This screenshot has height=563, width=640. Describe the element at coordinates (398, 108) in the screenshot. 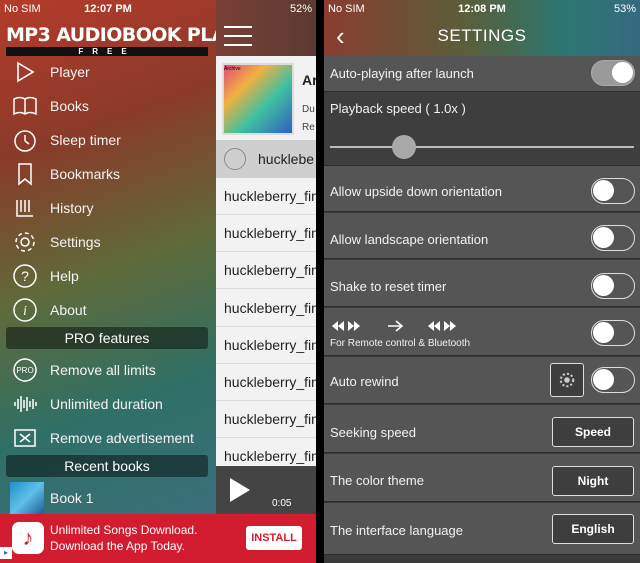

I see `setting-label: Playback speed ( 1.0x )` at that location.